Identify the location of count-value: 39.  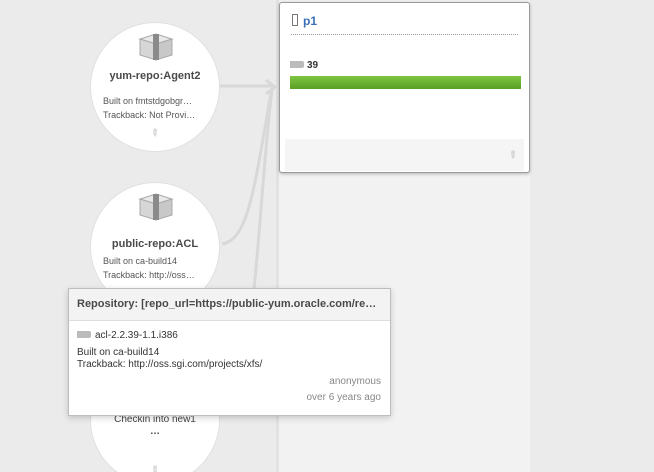
(313, 65).